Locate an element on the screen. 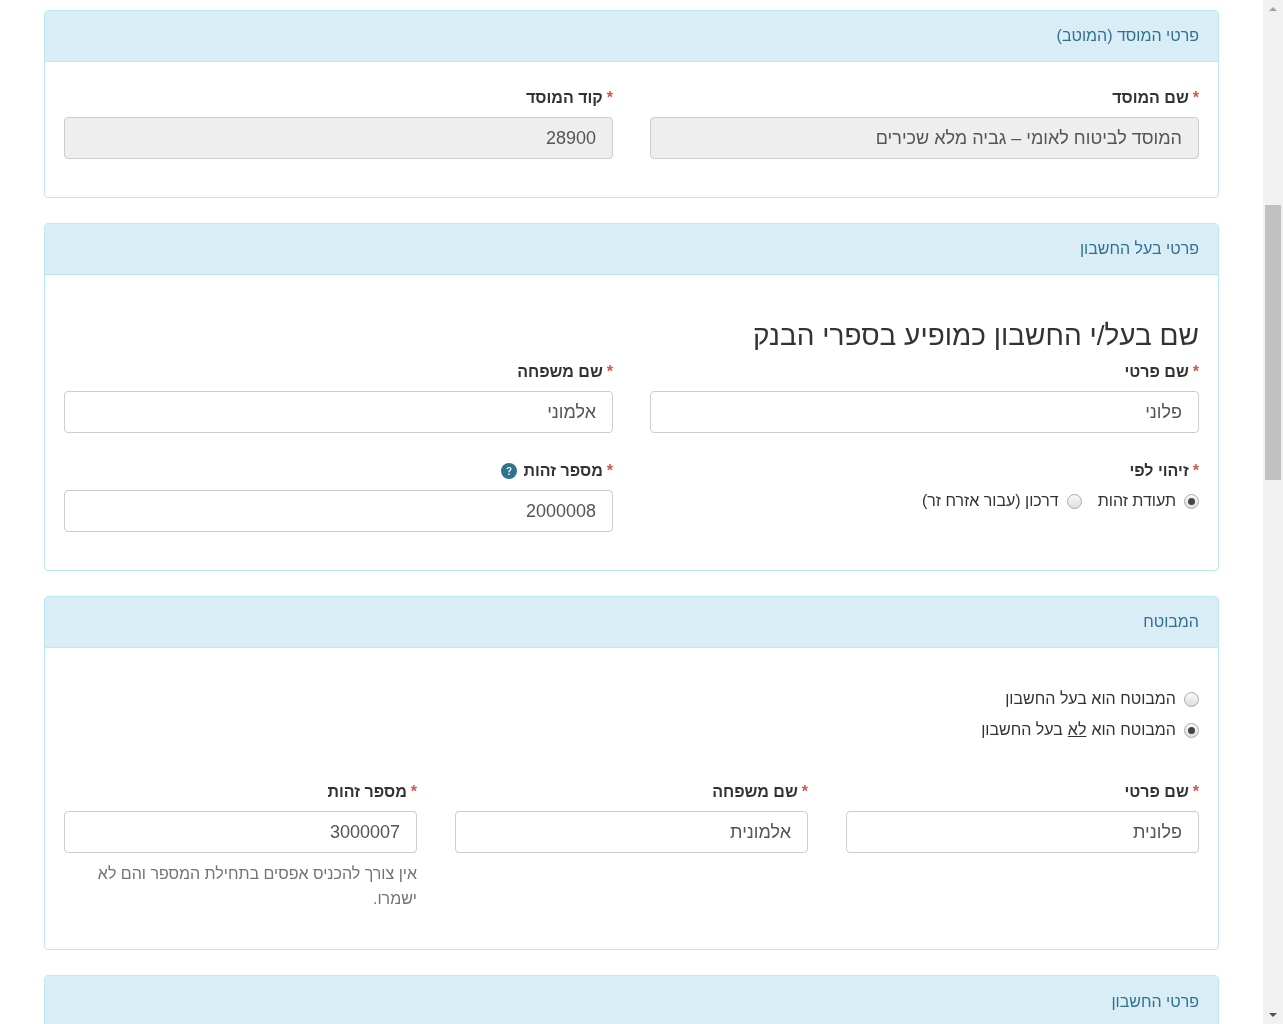 This screenshot has height=1024, width=1283. text-field: פלונית is located at coordinates (1022, 832).